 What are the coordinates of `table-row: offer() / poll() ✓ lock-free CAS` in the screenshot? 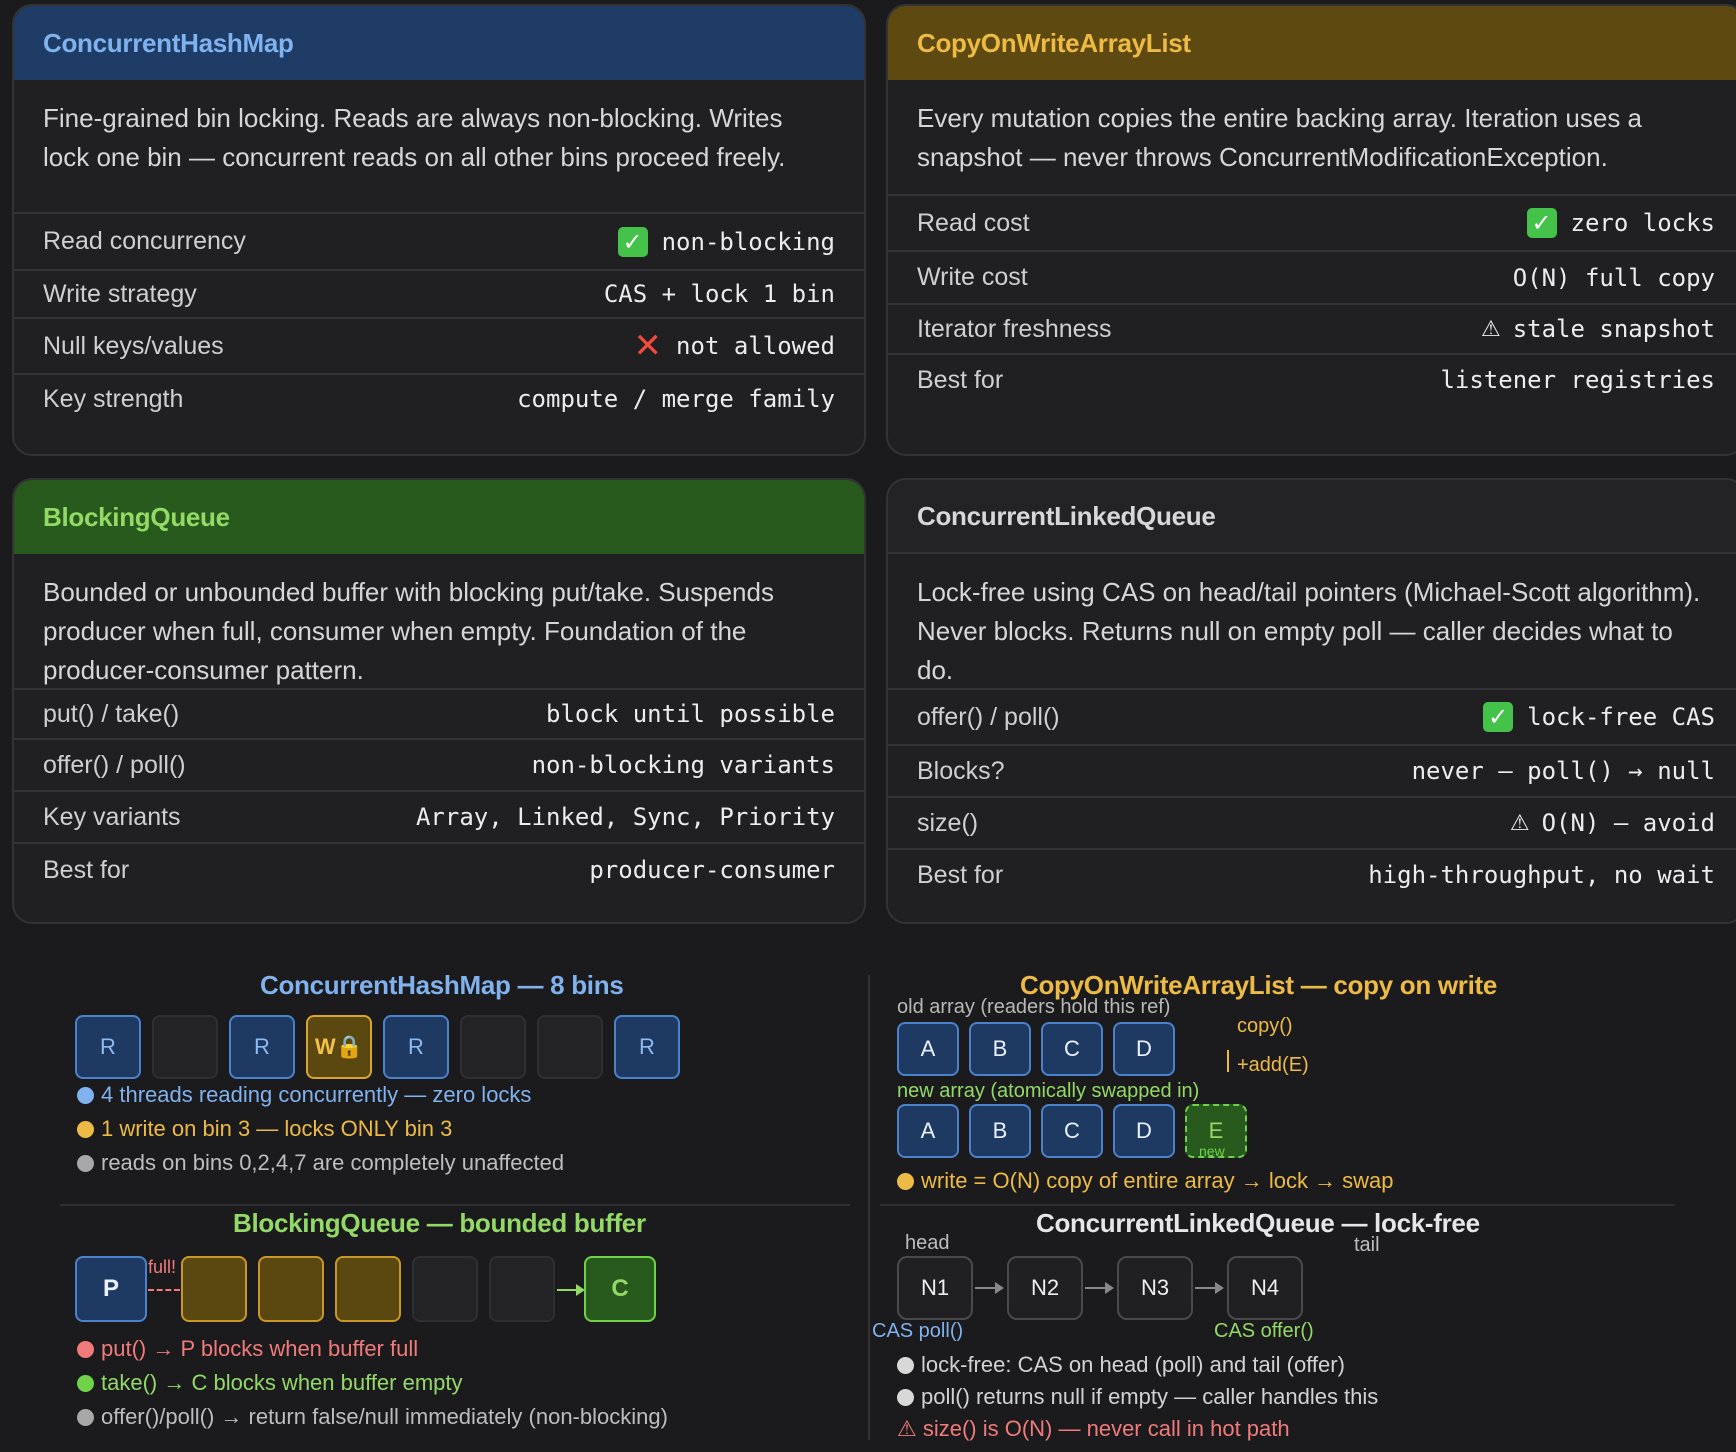 It's located at (1312, 716).